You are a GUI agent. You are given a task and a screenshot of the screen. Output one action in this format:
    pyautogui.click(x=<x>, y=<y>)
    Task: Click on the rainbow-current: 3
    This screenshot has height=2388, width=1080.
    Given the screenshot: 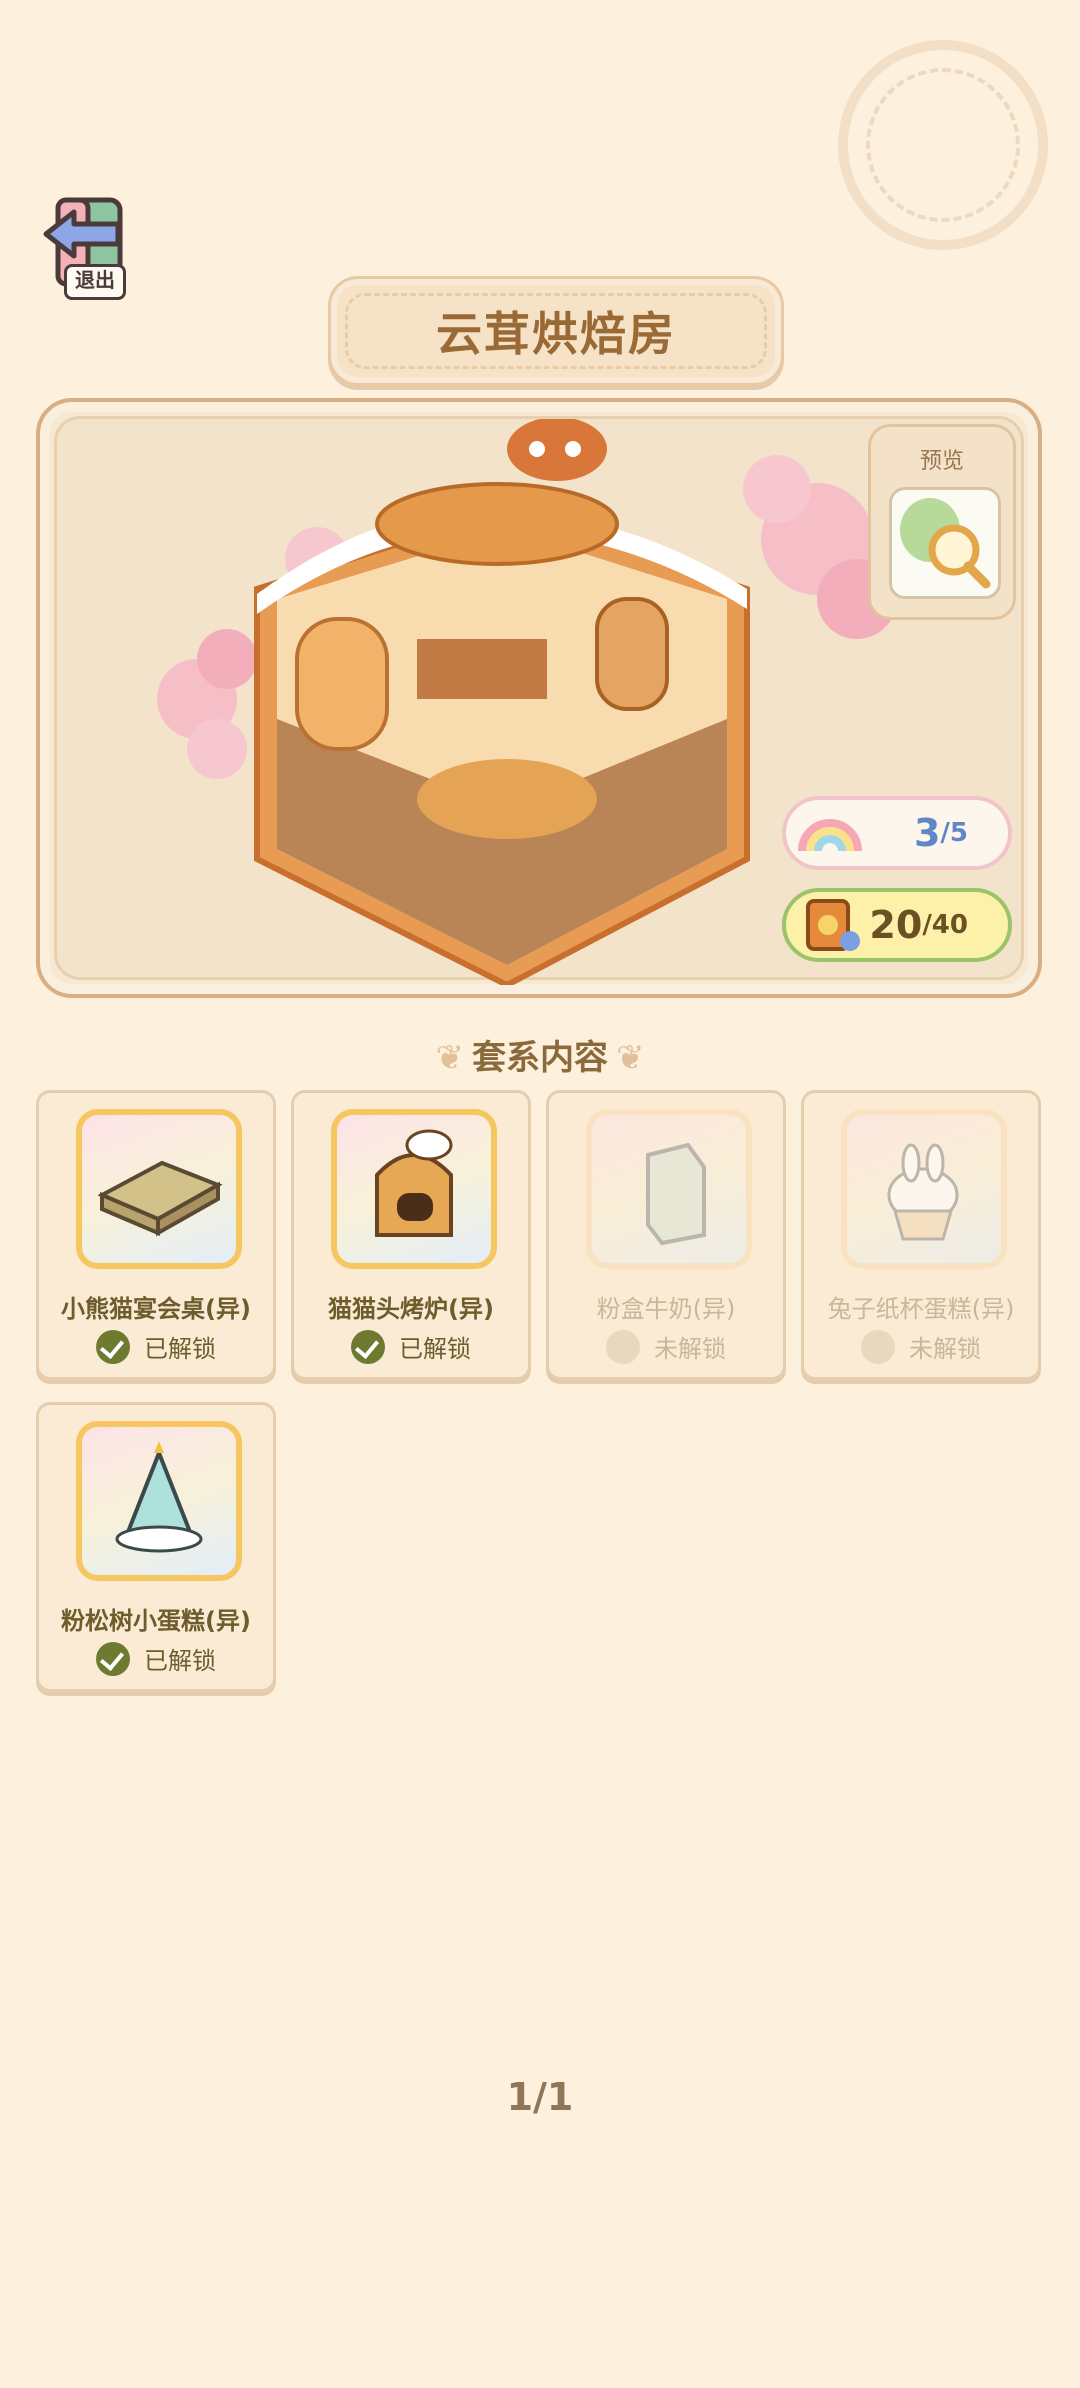 What is the action you would take?
    pyautogui.click(x=927, y=833)
    